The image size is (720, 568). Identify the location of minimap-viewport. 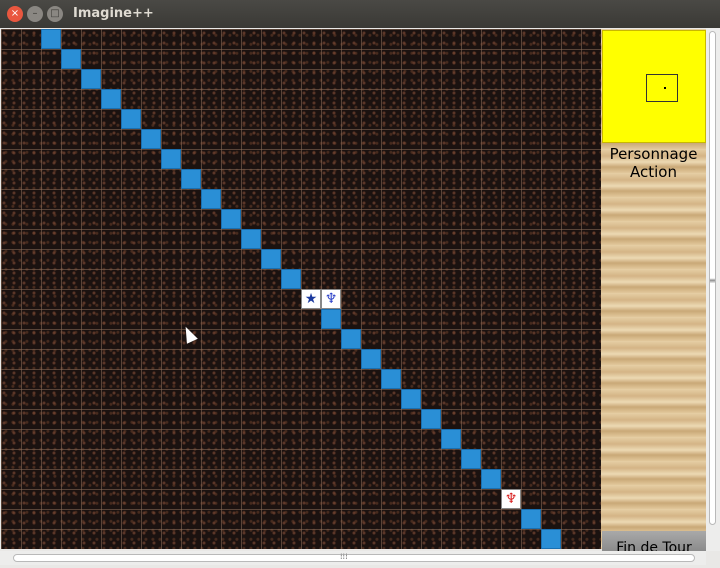
(662, 88).